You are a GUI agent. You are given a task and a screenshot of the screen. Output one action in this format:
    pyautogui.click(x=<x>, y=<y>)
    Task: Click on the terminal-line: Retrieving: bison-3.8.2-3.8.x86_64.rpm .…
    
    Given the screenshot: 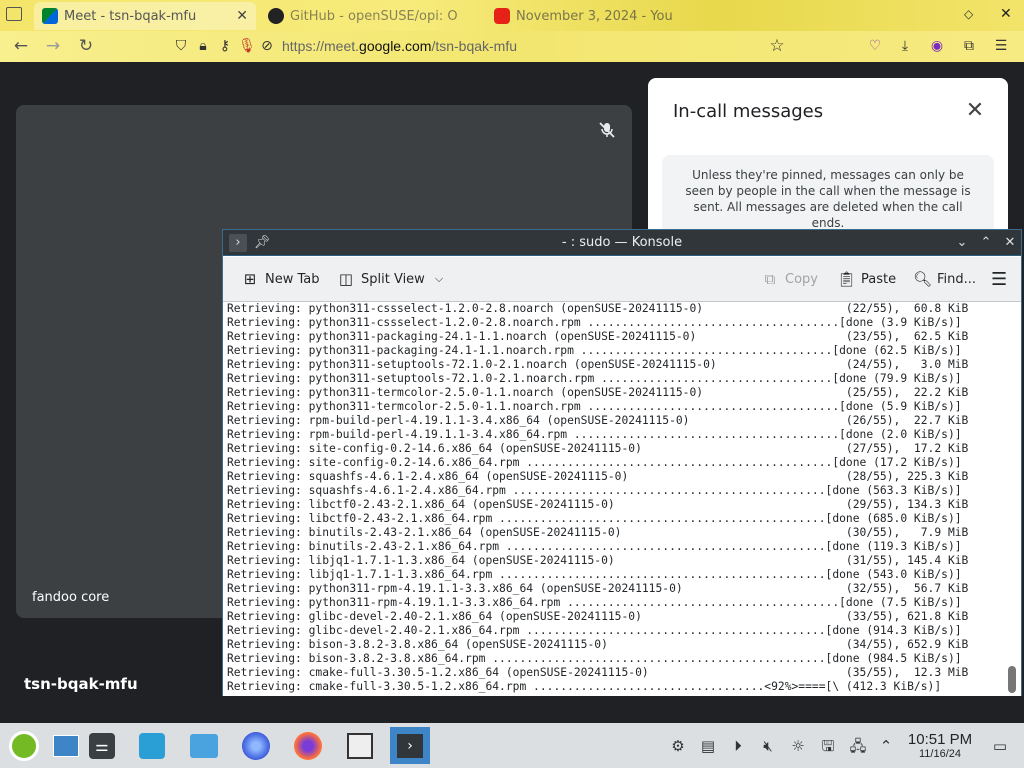 What is the action you would take?
    pyautogui.click(x=594, y=658)
    